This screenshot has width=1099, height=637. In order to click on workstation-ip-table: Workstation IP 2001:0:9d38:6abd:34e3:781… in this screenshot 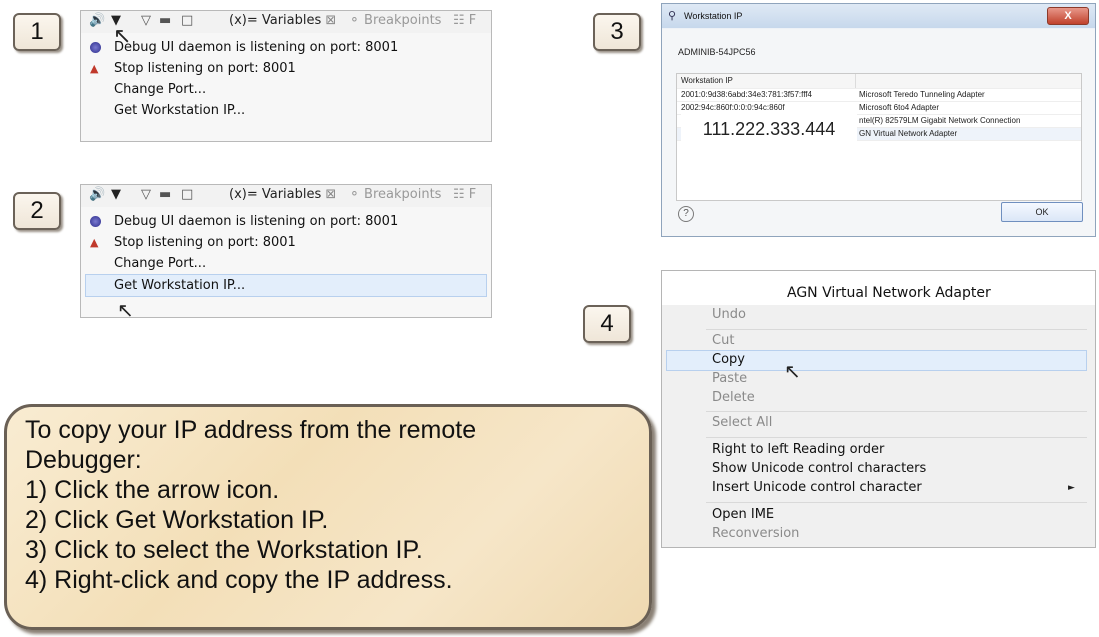, I will do `click(879, 137)`.